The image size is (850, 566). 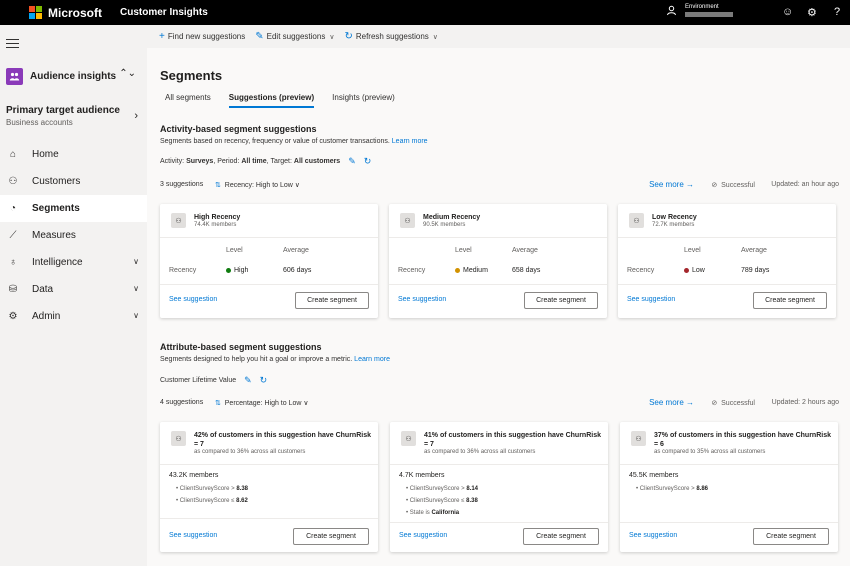 I want to click on environment-switcher: Environment, so click(x=699, y=10).